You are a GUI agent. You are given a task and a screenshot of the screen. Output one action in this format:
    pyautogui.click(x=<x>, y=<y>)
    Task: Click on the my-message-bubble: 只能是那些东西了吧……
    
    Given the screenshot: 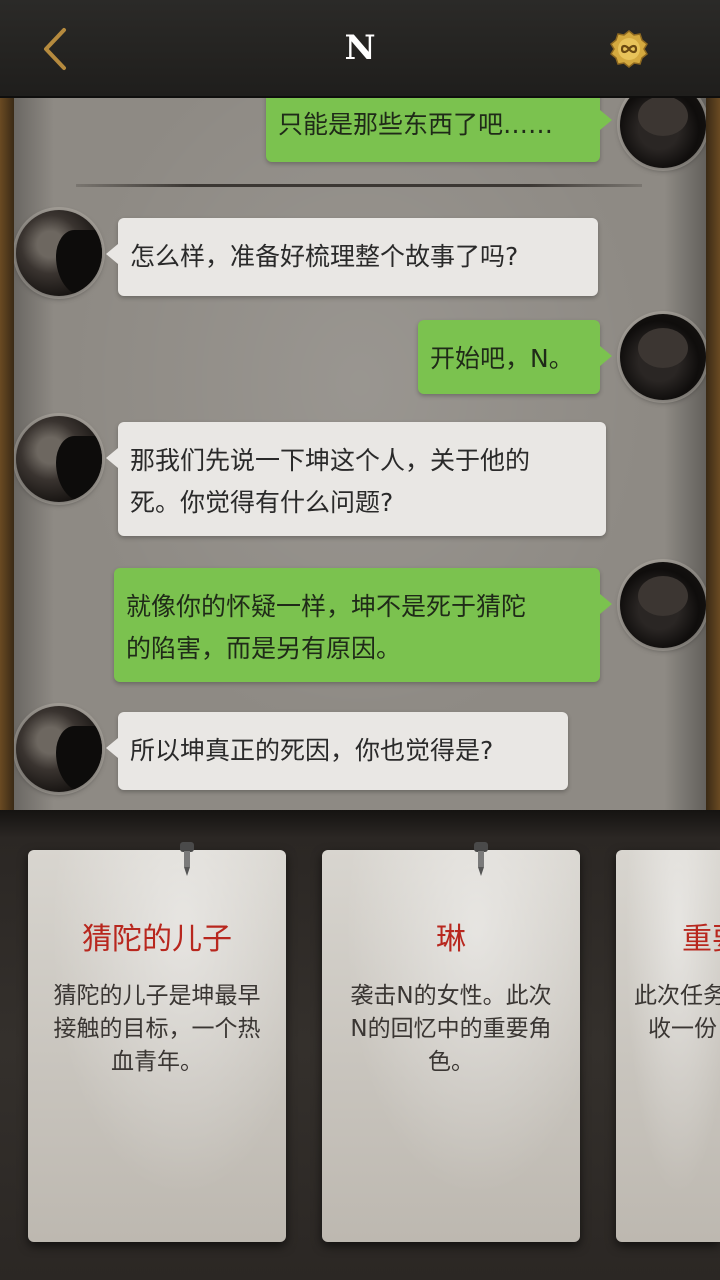 What is the action you would take?
    pyautogui.click(x=439, y=130)
    